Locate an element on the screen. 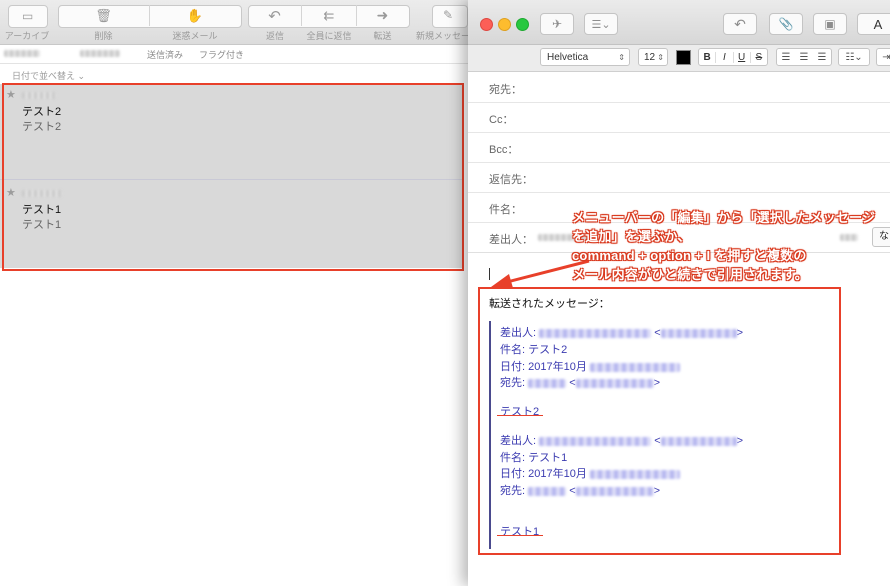 The width and height of the screenshot is (890, 586). align-right-icon: ☰ is located at coordinates (822, 57).